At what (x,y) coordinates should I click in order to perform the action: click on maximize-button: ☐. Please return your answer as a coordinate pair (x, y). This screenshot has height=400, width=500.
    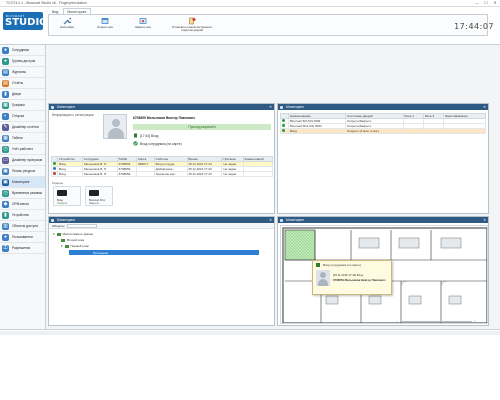
    Looking at the image, I should click on (486, 2).